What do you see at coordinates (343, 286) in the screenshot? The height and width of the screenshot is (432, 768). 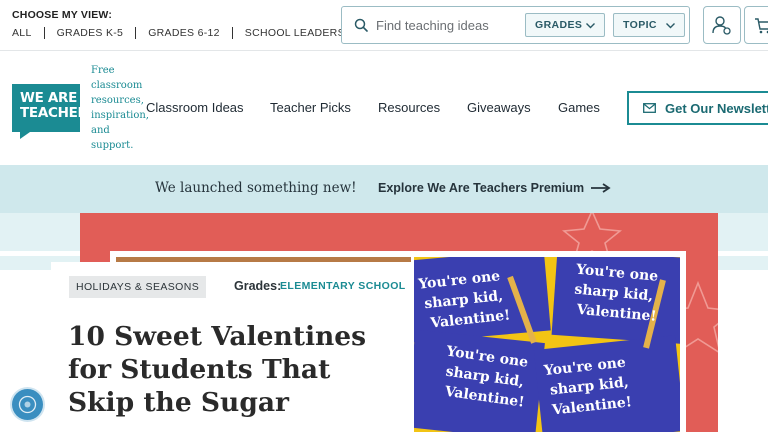 I see `grades-value: ELEMENTARY SCHOOL` at bounding box center [343, 286].